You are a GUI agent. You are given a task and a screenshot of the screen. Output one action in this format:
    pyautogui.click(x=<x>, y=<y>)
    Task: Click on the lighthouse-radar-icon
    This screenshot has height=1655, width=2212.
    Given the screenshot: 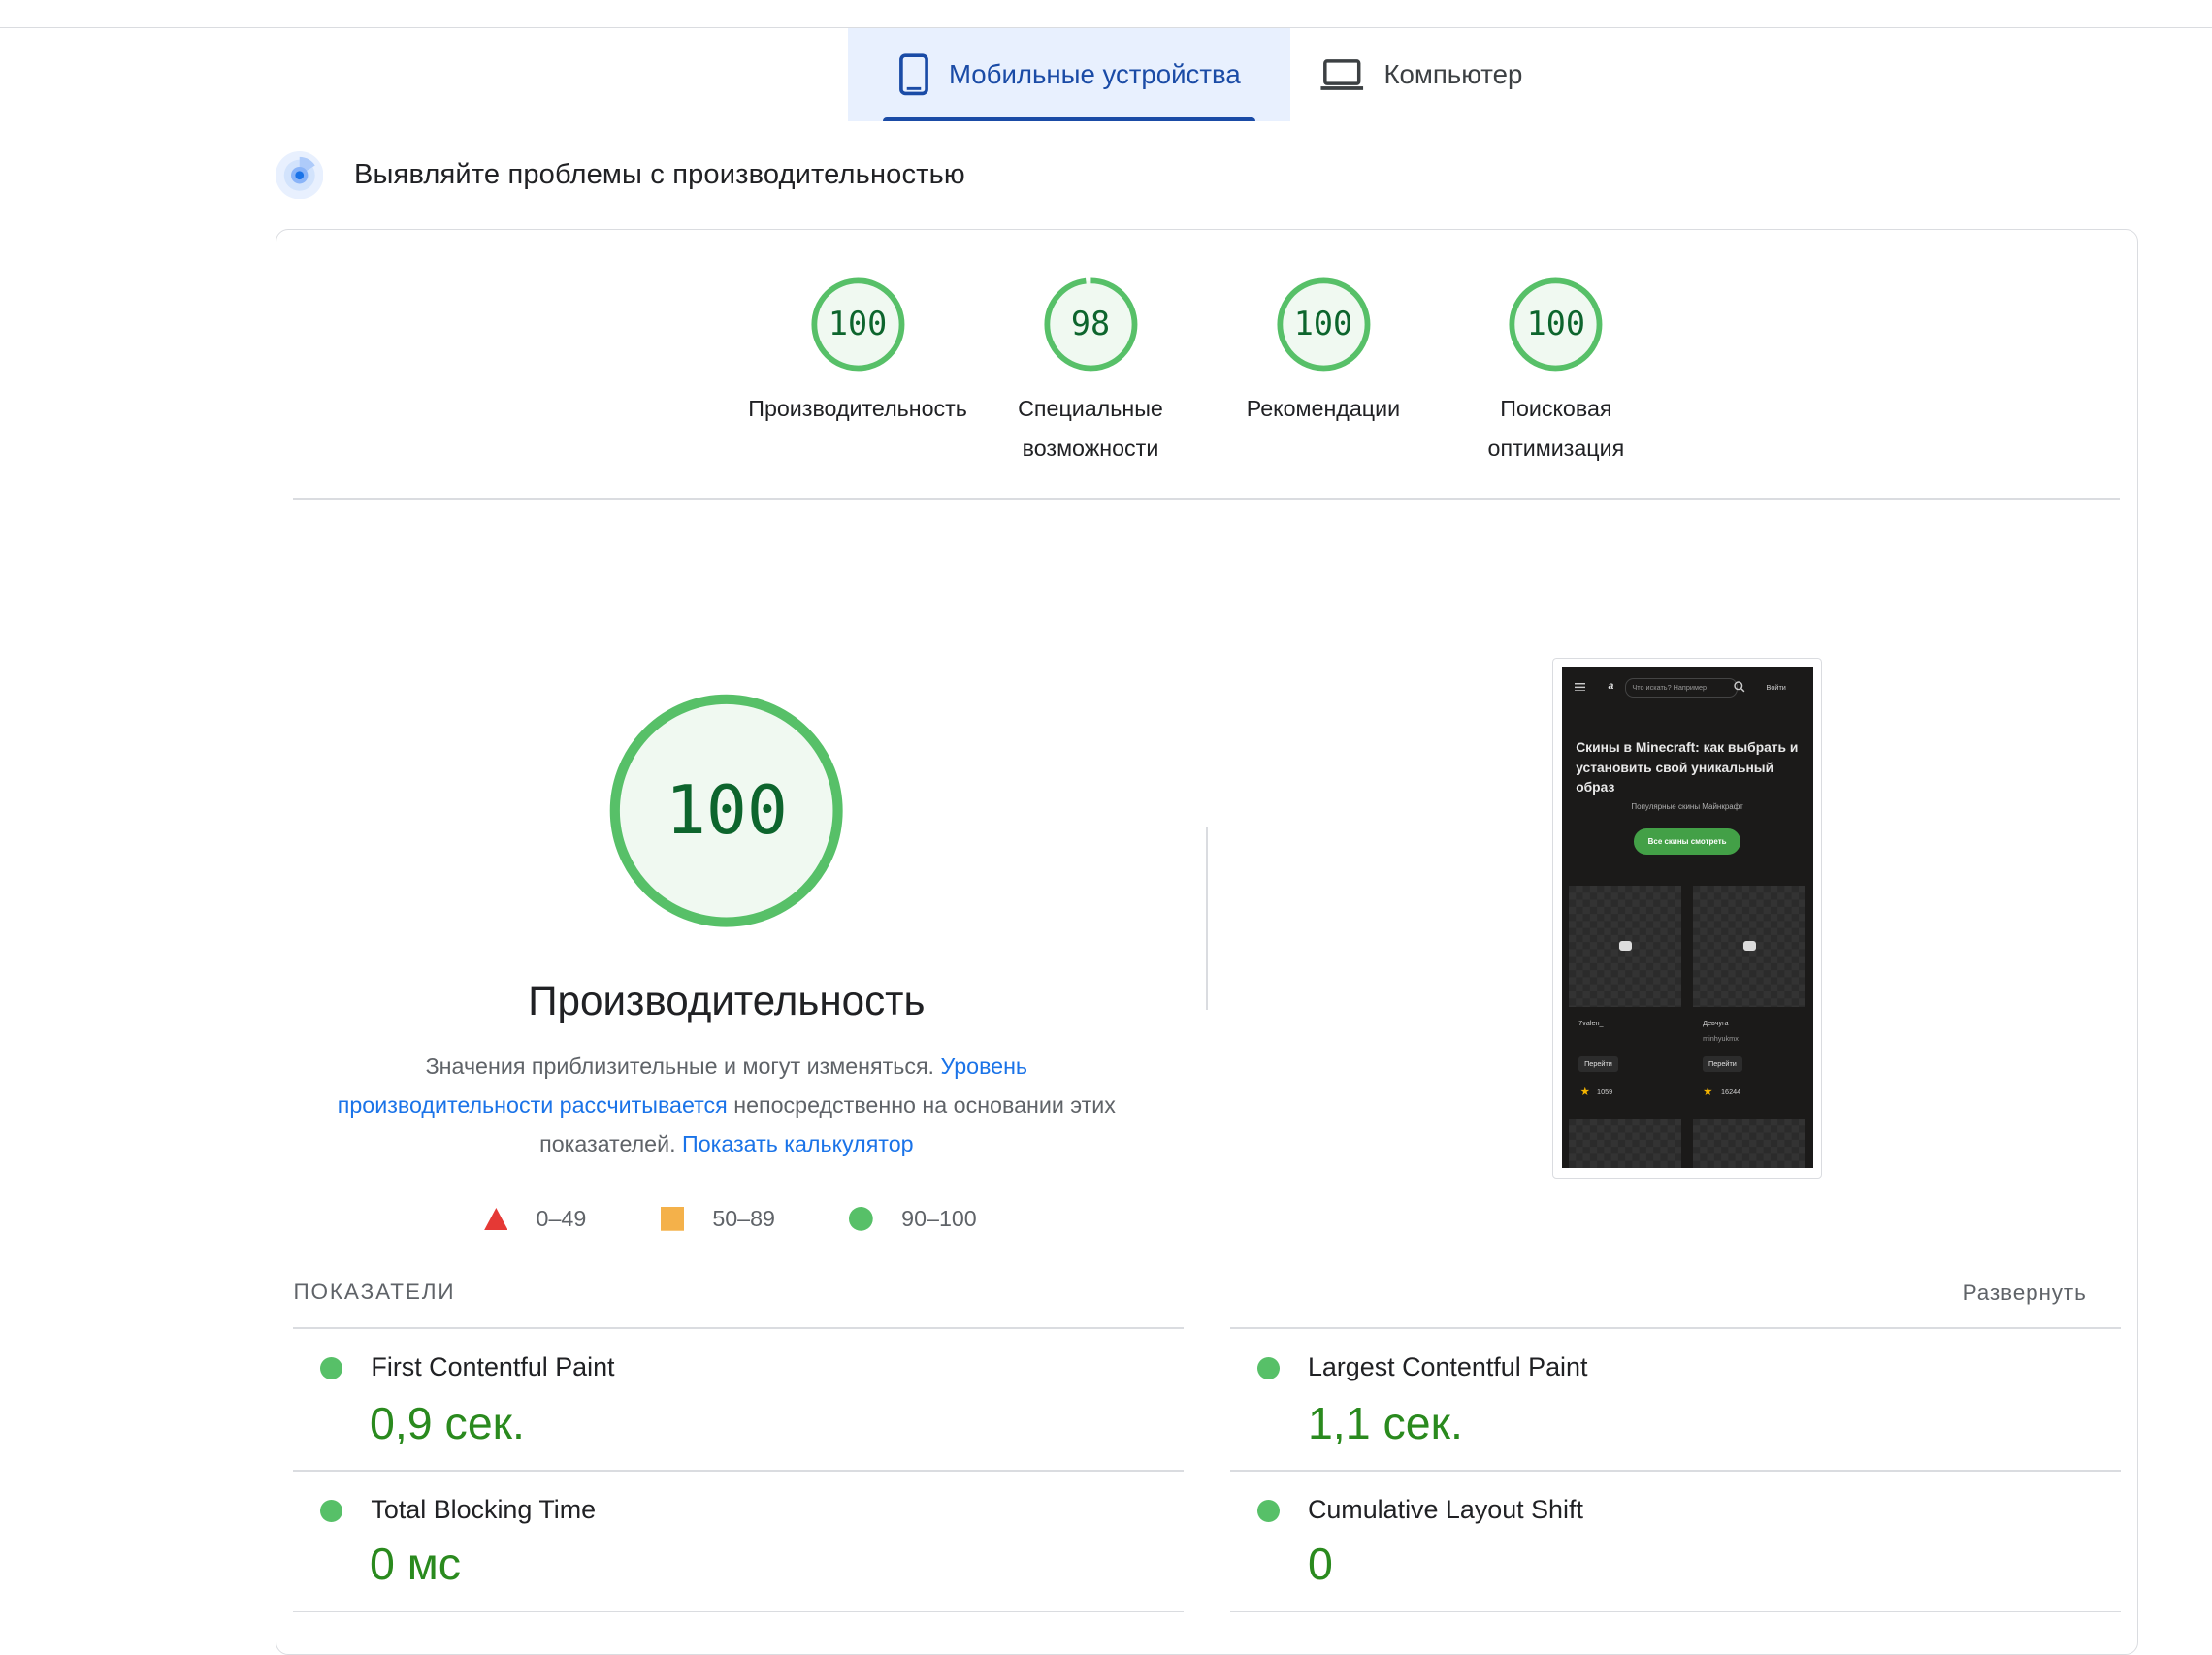 What is the action you would take?
    pyautogui.click(x=299, y=175)
    